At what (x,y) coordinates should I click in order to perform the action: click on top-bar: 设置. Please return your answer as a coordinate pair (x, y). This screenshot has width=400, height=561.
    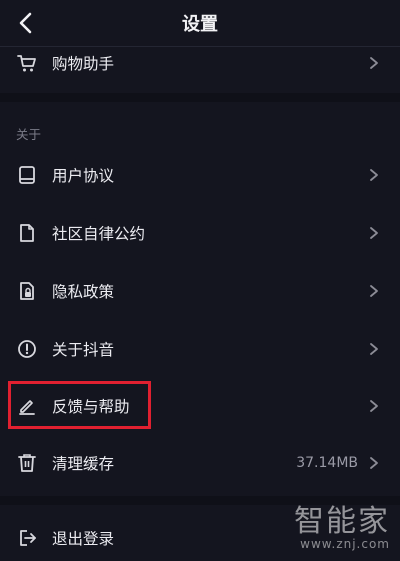
    Looking at the image, I should click on (200, 23).